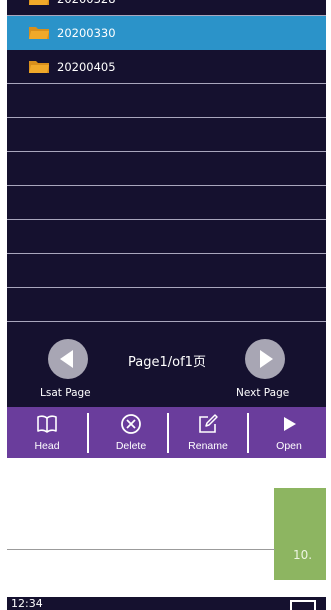  I want to click on triangle-right-icon, so click(266, 359).